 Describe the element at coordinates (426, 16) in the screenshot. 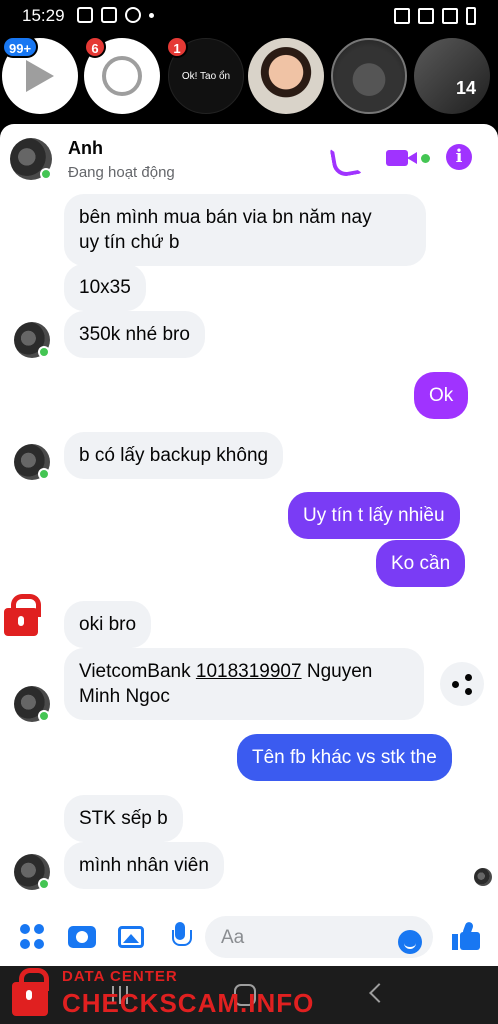

I see `wifi-icon` at that location.